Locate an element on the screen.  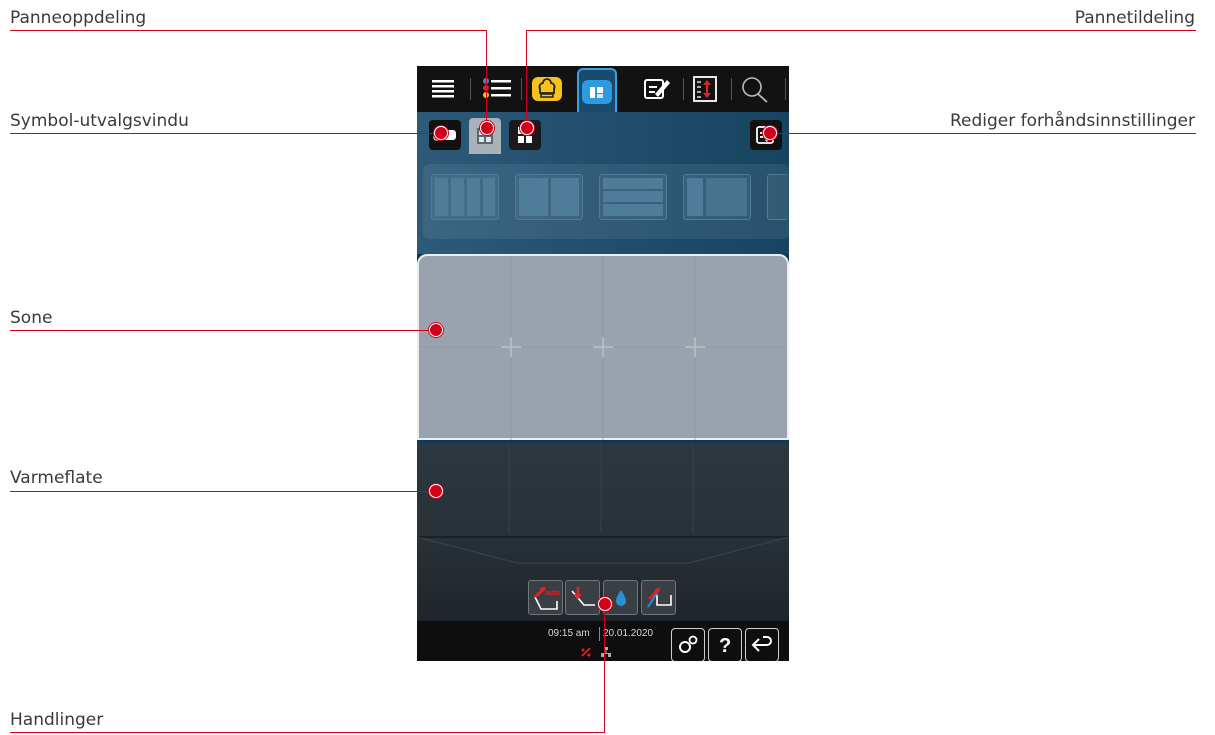
settings-gear-icon is located at coordinates (688, 644).